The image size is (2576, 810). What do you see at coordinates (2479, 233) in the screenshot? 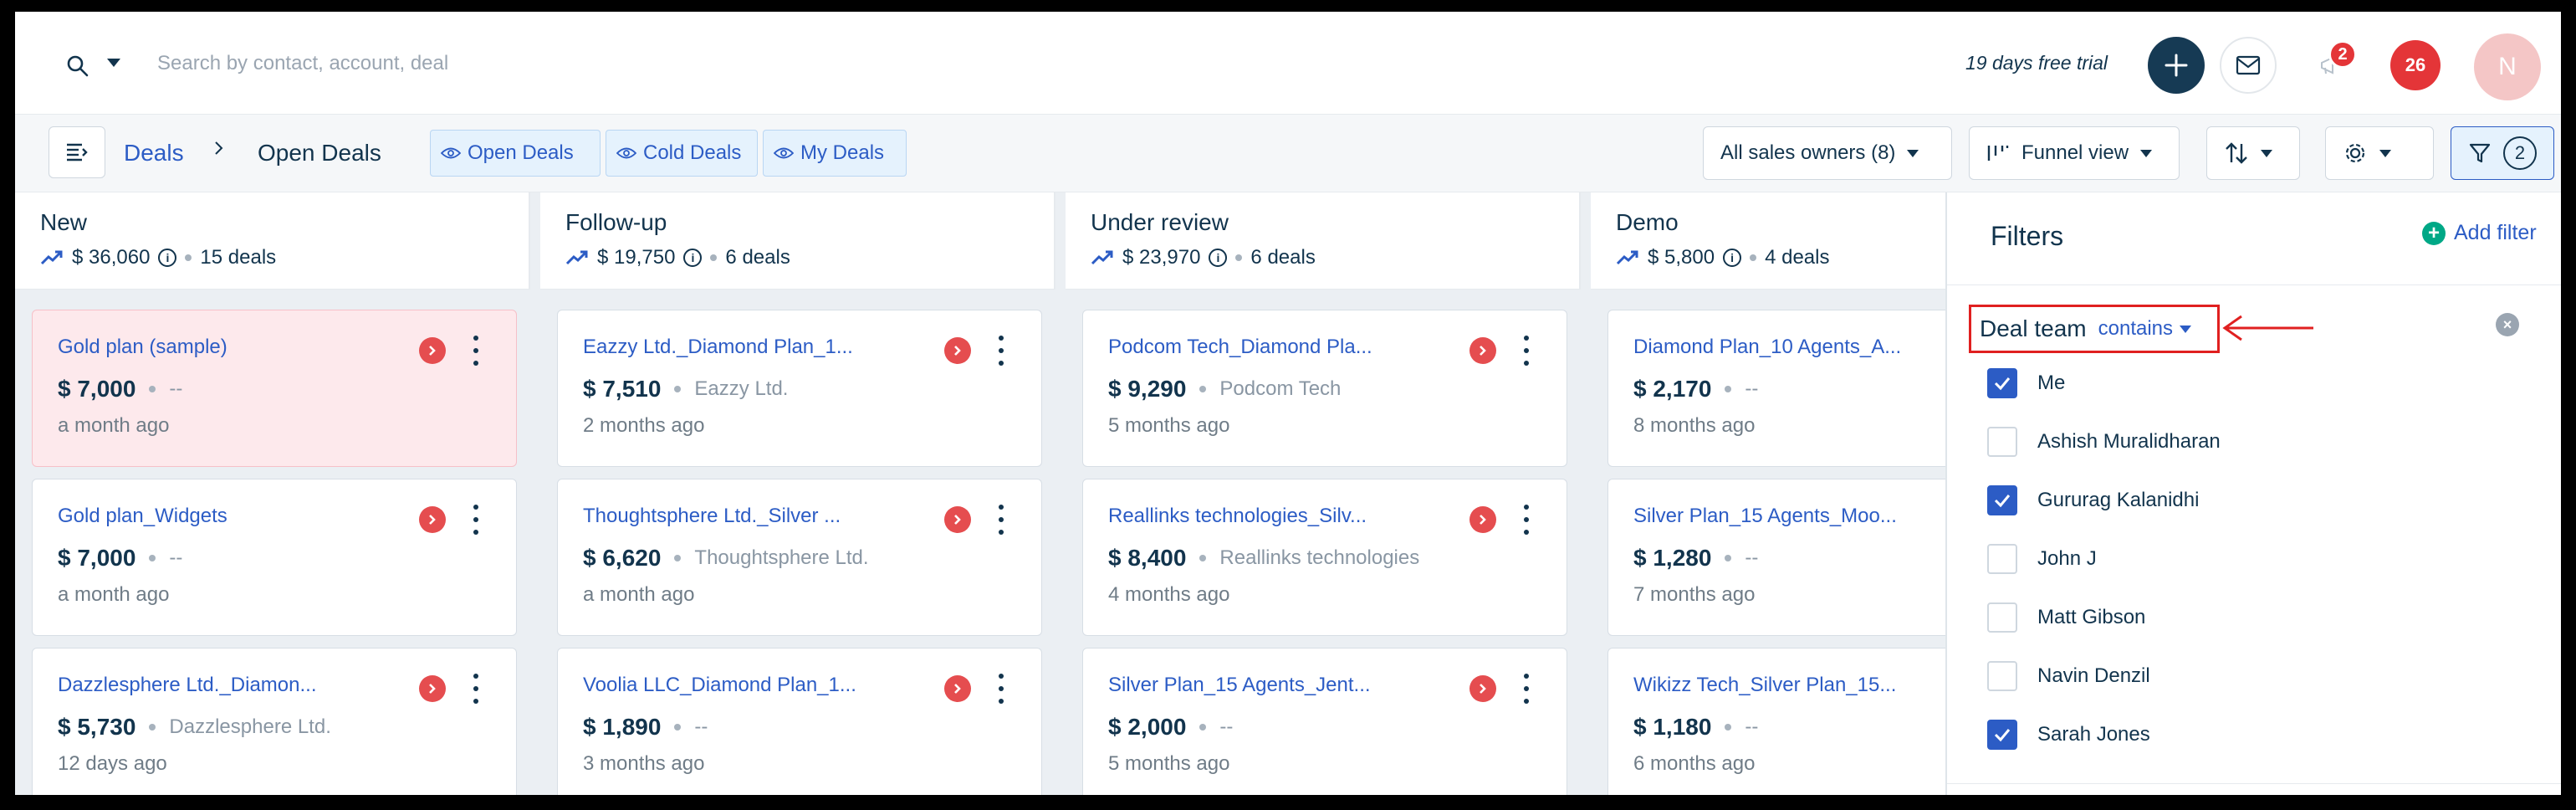
I see `add-filter-button: + Add filter` at bounding box center [2479, 233].